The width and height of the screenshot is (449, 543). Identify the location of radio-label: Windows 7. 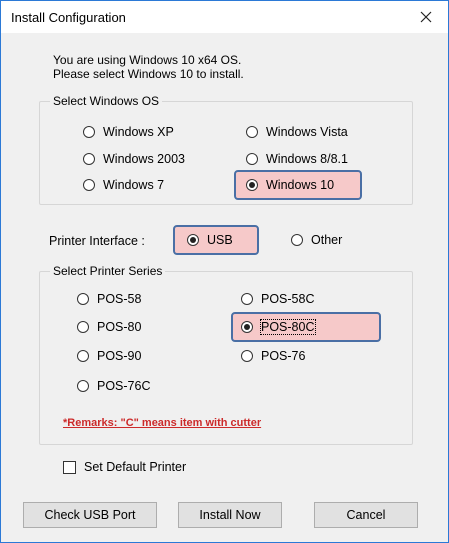
(134, 185).